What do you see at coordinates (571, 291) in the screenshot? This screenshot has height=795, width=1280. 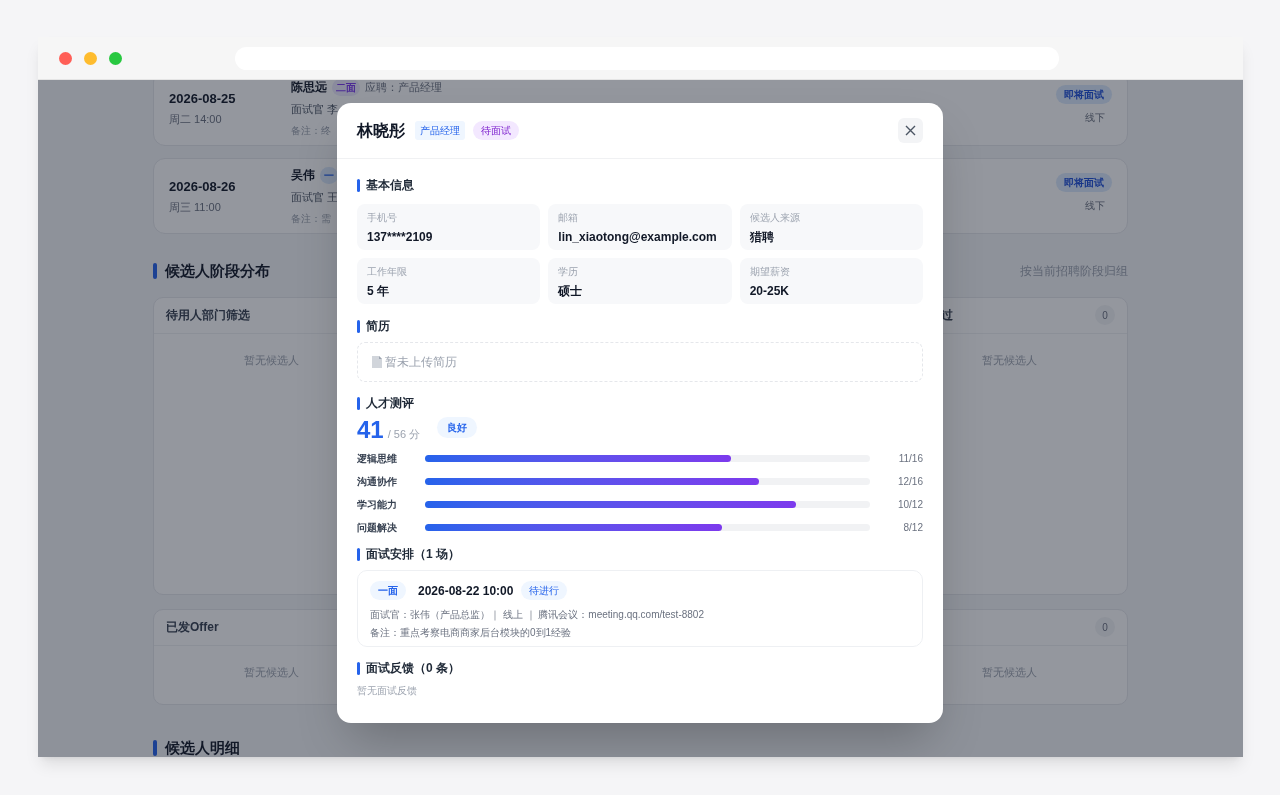 I see `field-value: 硕士` at bounding box center [571, 291].